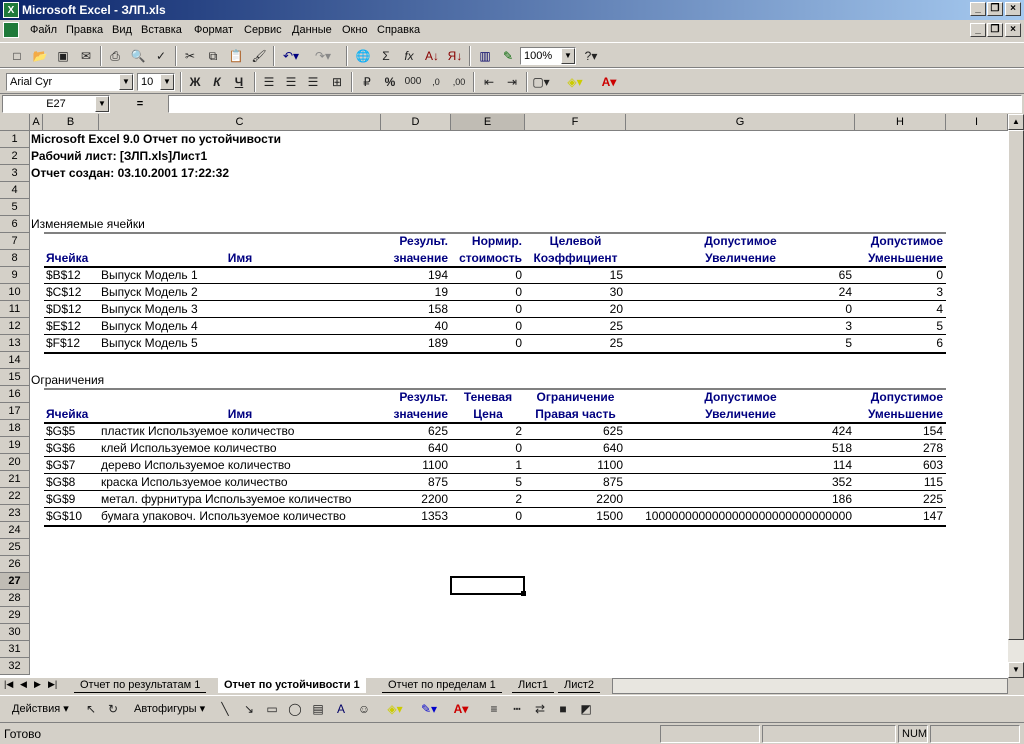  Describe the element at coordinates (259, 56) in the screenshot. I see `format-painter-icon: 🖌` at that location.